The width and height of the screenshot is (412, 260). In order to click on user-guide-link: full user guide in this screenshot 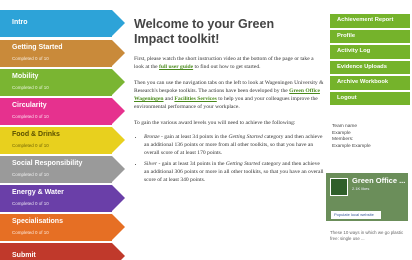, I will do `click(176, 67)`.